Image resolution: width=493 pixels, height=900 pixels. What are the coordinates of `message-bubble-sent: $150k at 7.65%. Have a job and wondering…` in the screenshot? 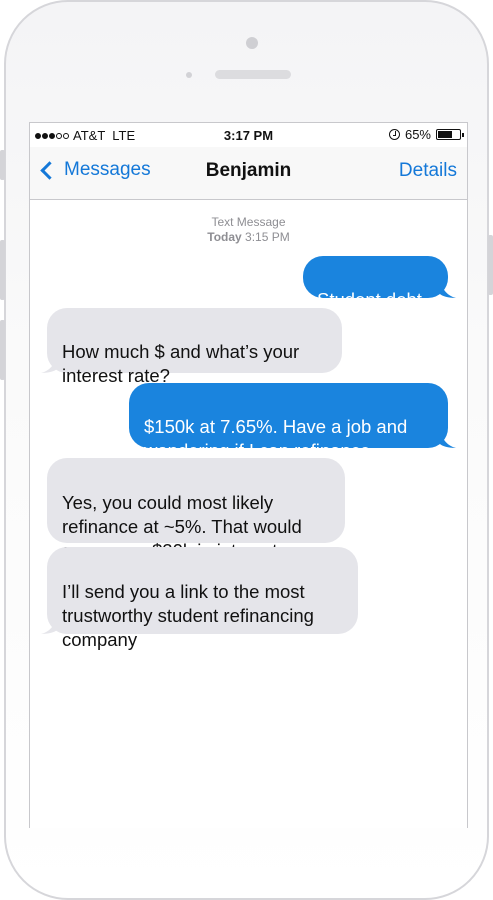 It's located at (288, 422).